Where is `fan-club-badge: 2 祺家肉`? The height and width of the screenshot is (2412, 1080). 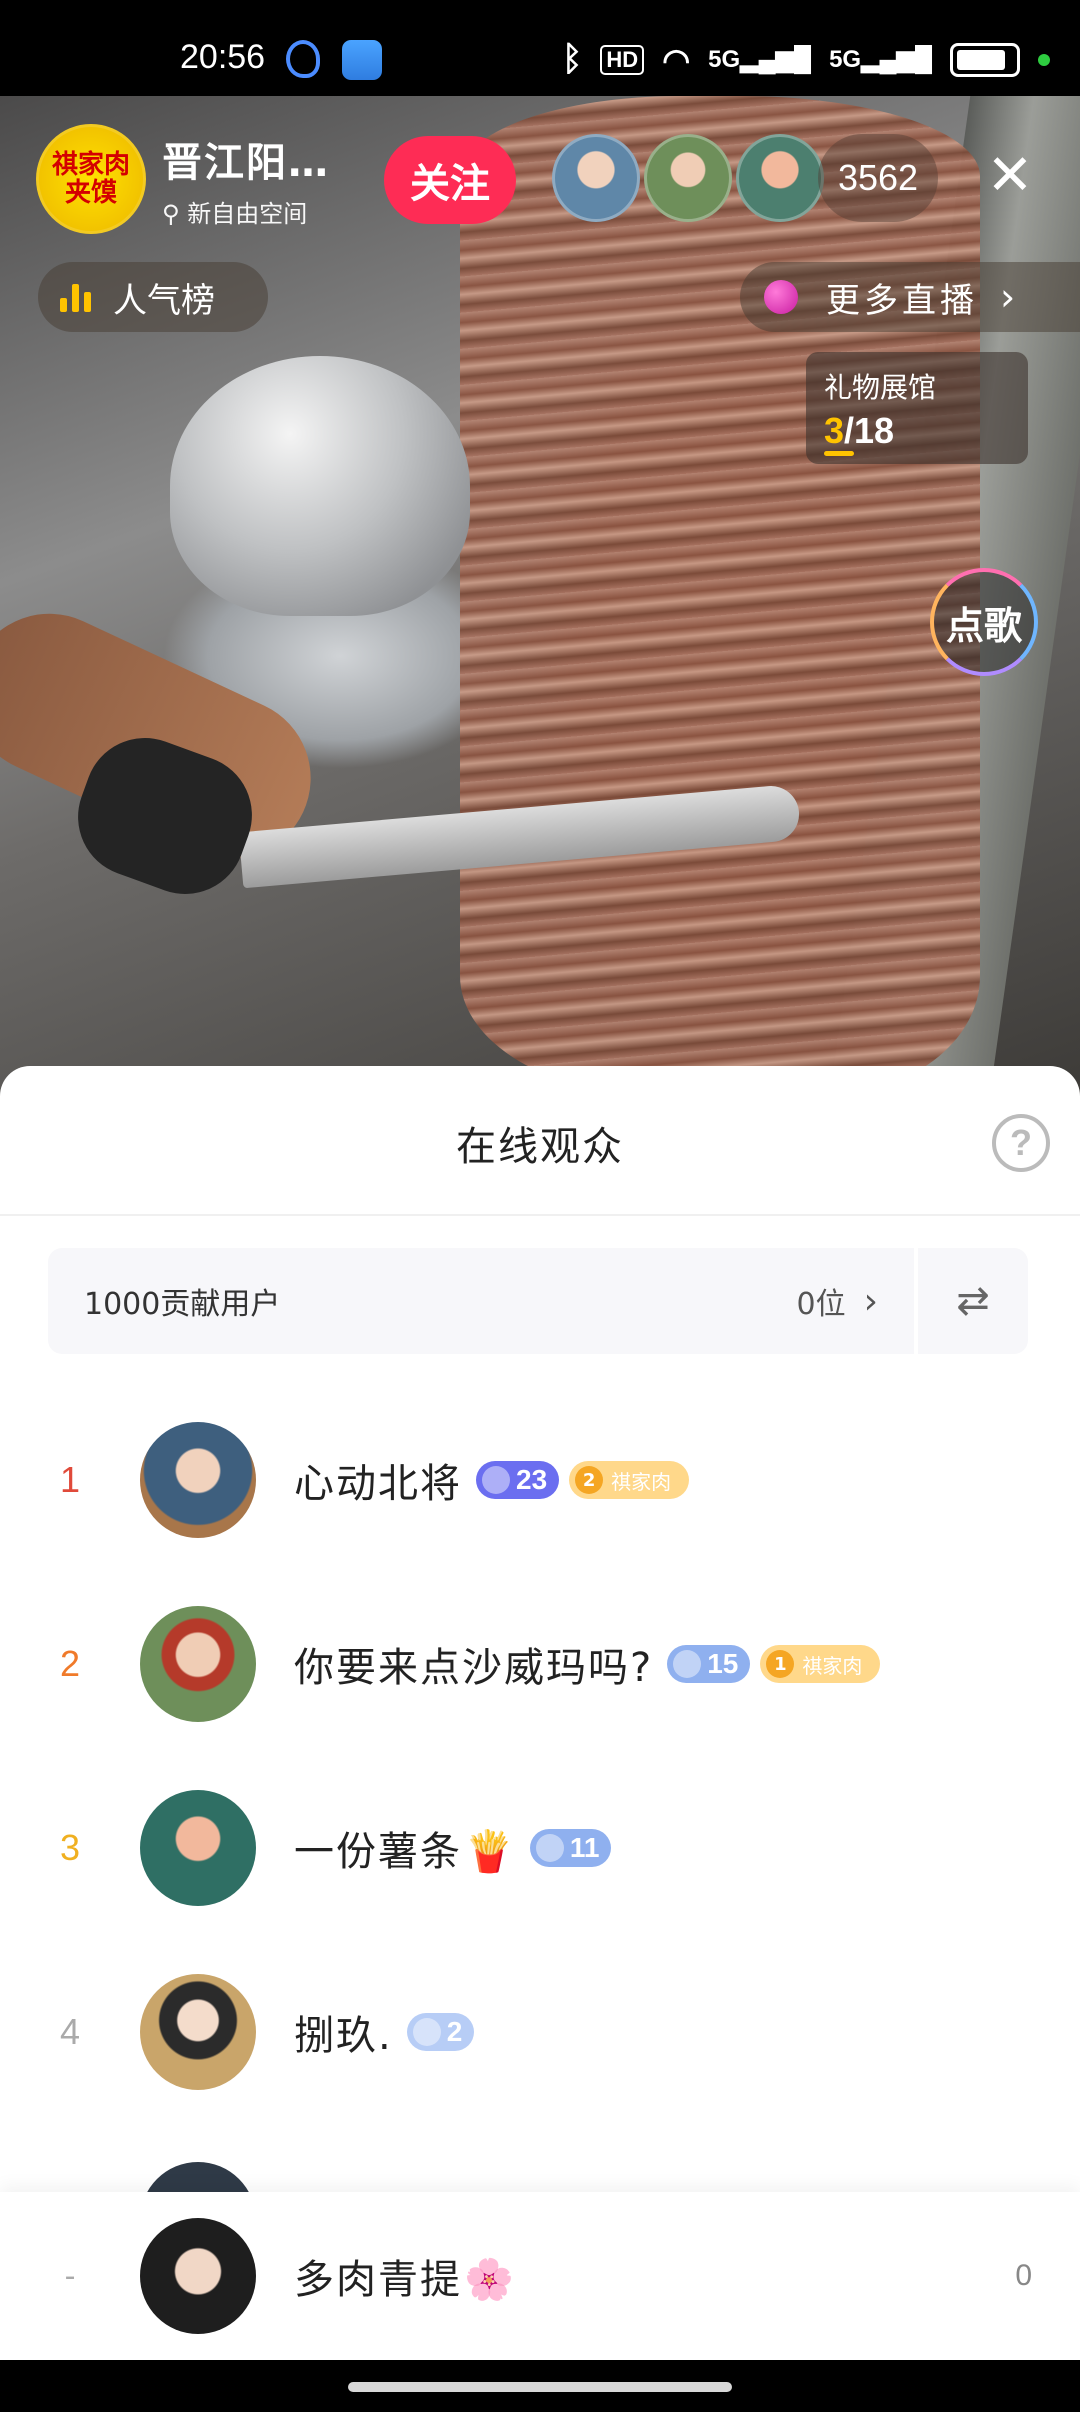
fan-club-badge: 2 祺家肉 is located at coordinates (629, 1480).